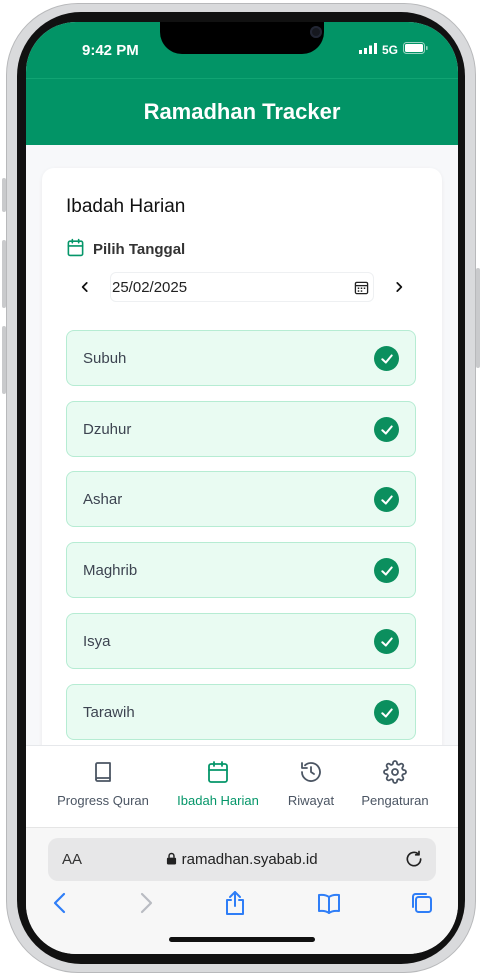 The height and width of the screenshot is (977, 482). I want to click on tabs-icon, so click(422, 905).